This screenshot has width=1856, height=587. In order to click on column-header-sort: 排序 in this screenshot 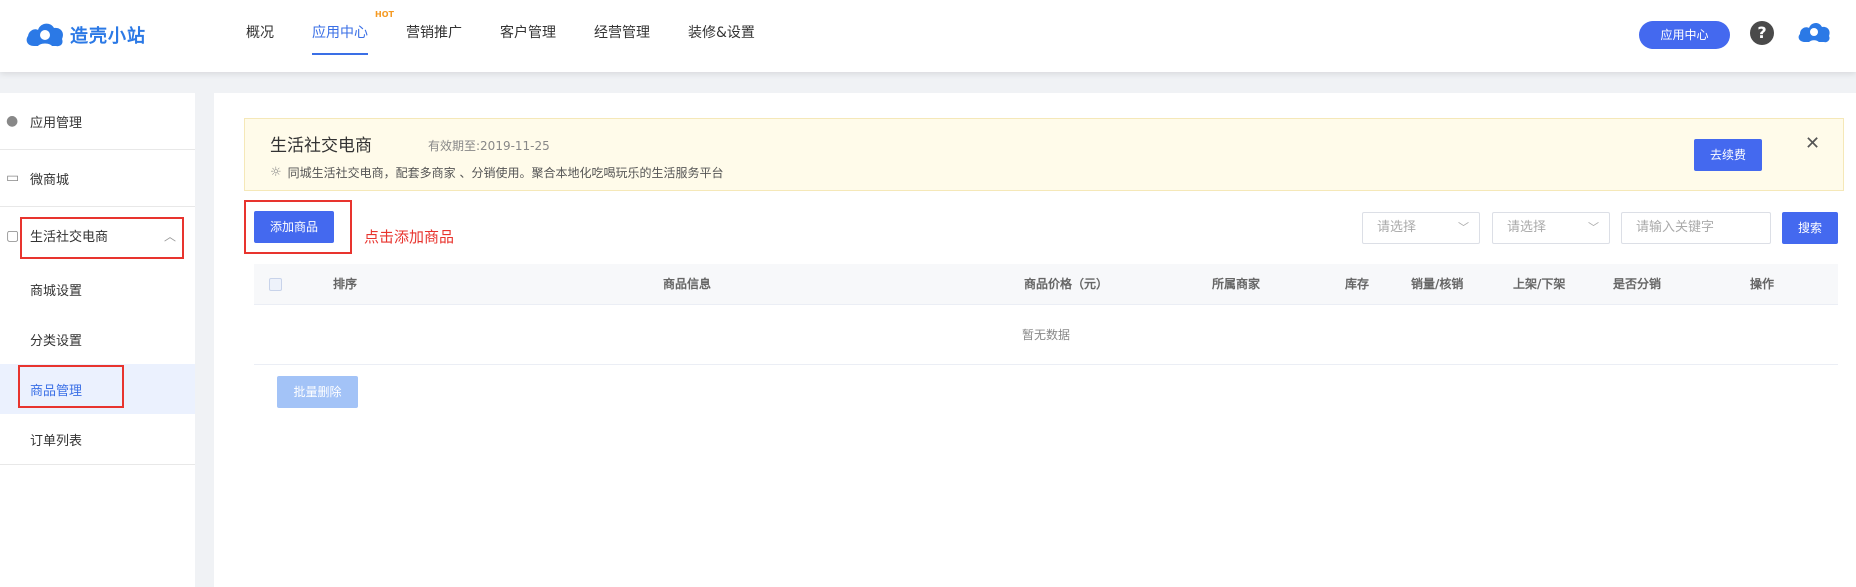, I will do `click(345, 284)`.